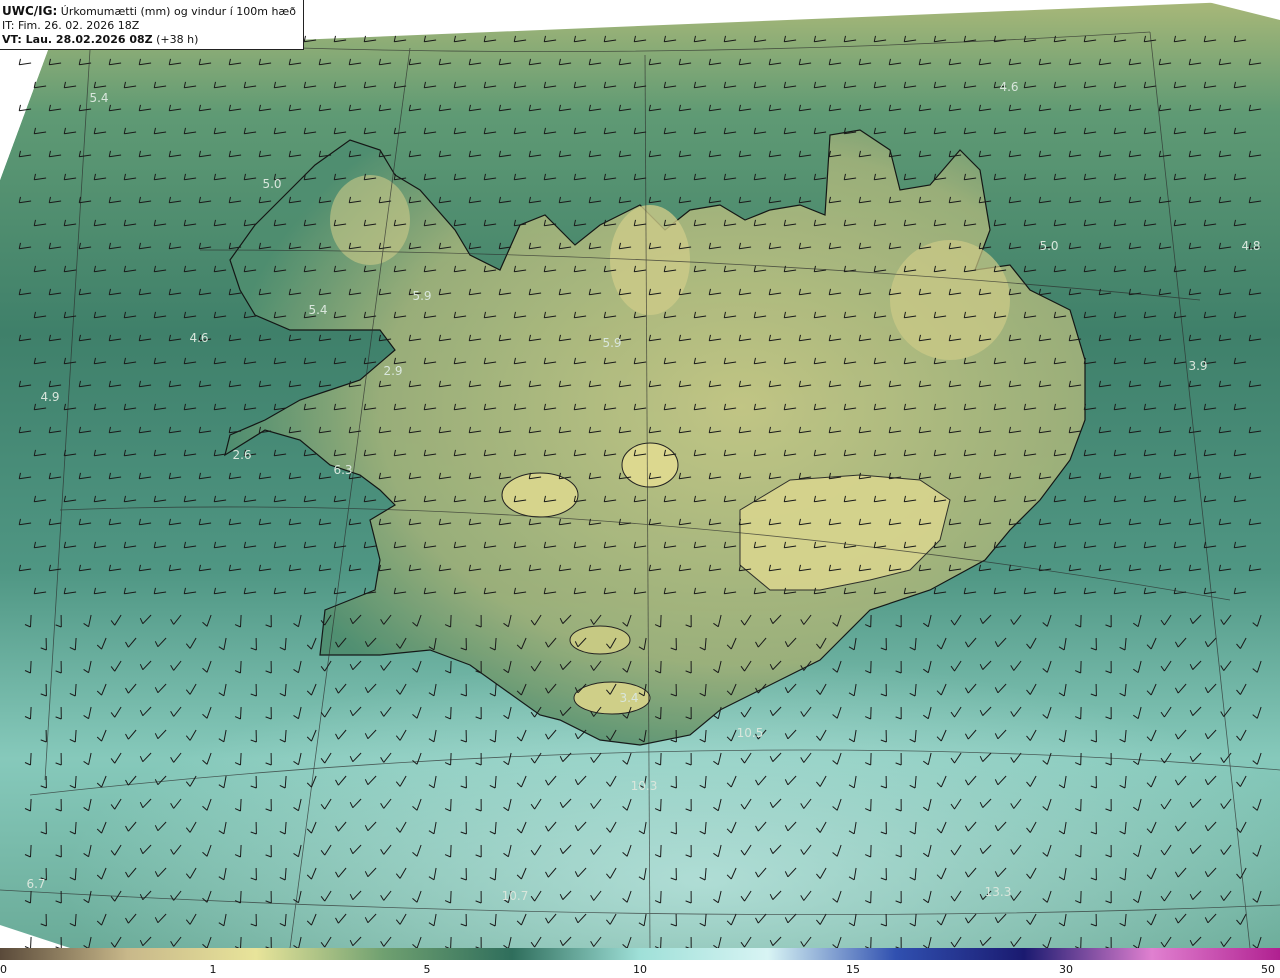 Image resolution: width=1280 pixels, height=978 pixels. Describe the element at coordinates (600, 640) in the screenshot. I see `glacier-hofsjokull` at that location.